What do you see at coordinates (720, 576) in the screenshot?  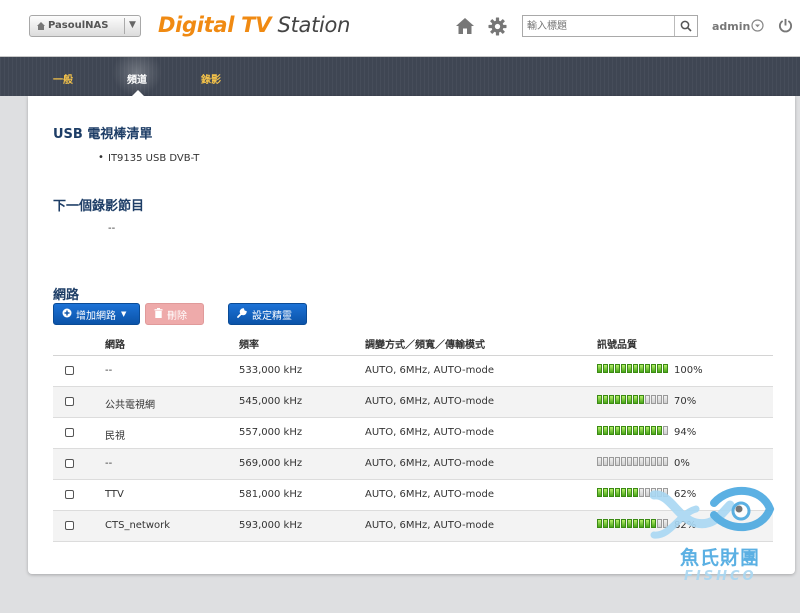 I see `watermark-subtext: FISHCO` at bounding box center [720, 576].